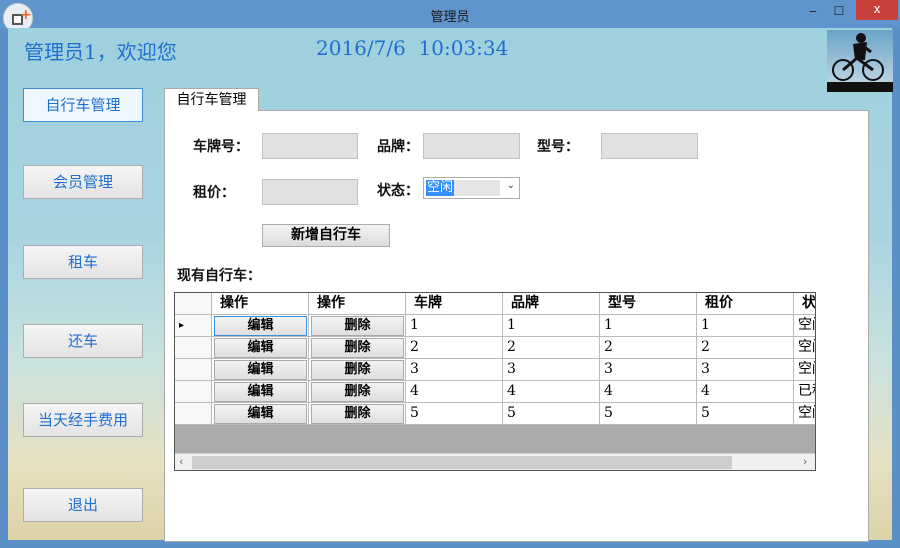 The width and height of the screenshot is (900, 548). What do you see at coordinates (214, 193) in the screenshot?
I see `price-label: 租价：` at bounding box center [214, 193].